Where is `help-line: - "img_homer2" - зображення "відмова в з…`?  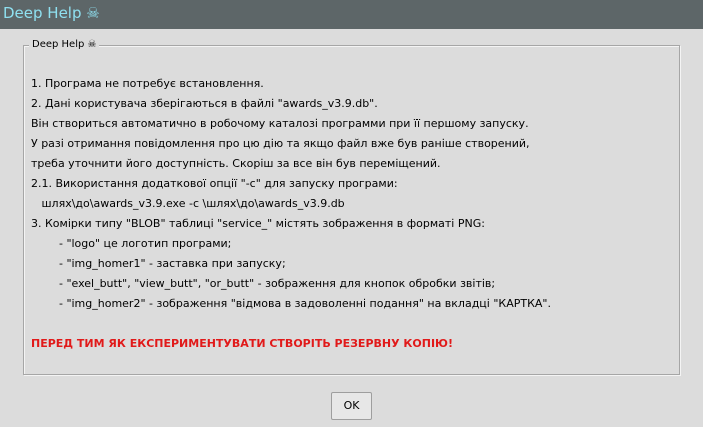
help-line: - "img_homer2" - зображення "відмова в з… is located at coordinates (291, 303).